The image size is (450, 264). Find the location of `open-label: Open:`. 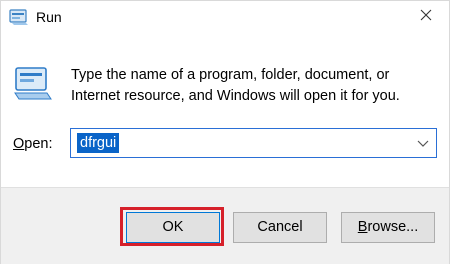

open-label: Open: is located at coordinates (33, 144).